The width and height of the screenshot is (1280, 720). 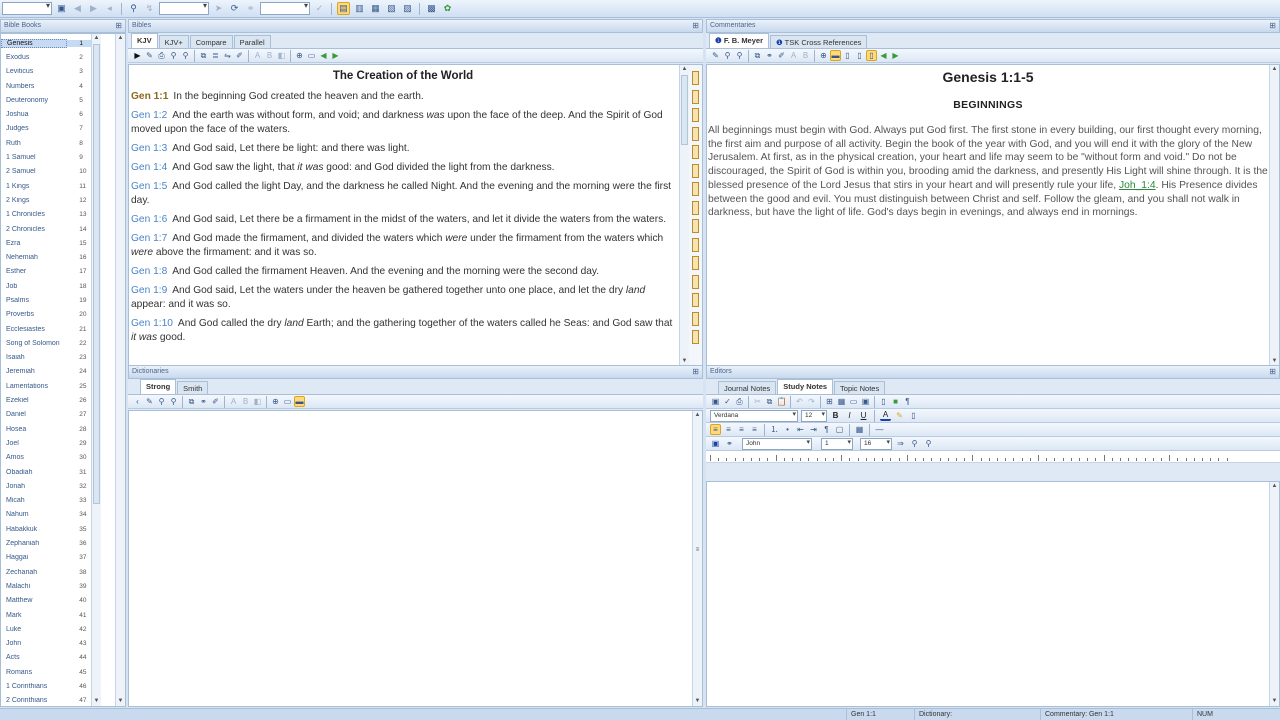 What do you see at coordinates (34, 629) in the screenshot?
I see `book-name: Luke` at bounding box center [34, 629].